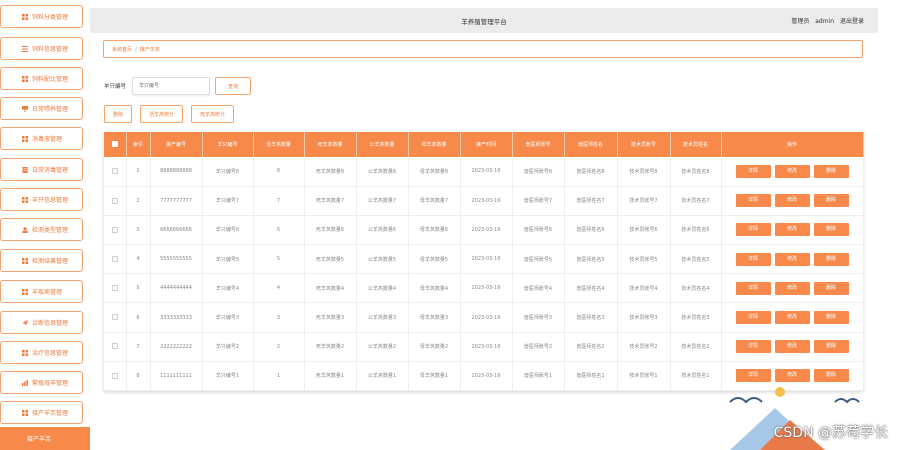 This screenshot has height=450, width=902. Describe the element at coordinates (644, 317) in the screenshot. I see `cell-tech-acc: 技术员账号3` at that location.